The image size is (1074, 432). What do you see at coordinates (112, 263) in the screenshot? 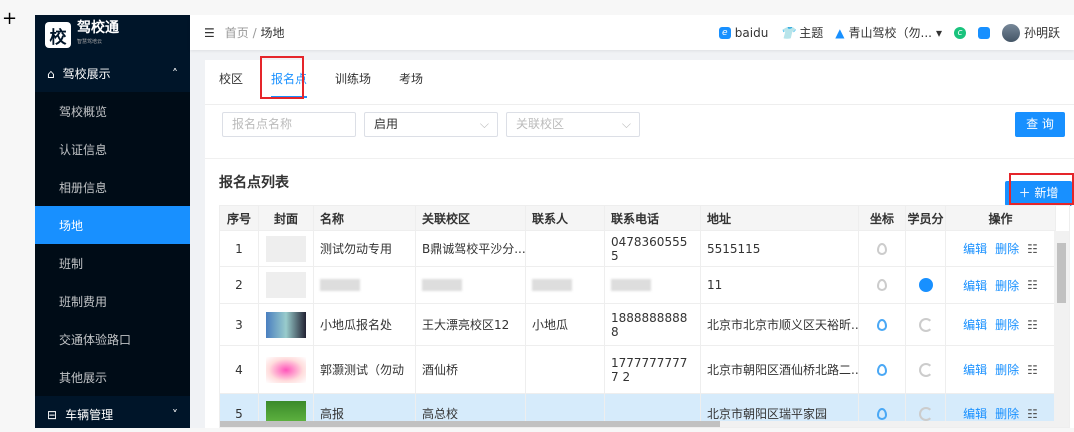
I see `sidebar-item-class: 班制` at bounding box center [112, 263].